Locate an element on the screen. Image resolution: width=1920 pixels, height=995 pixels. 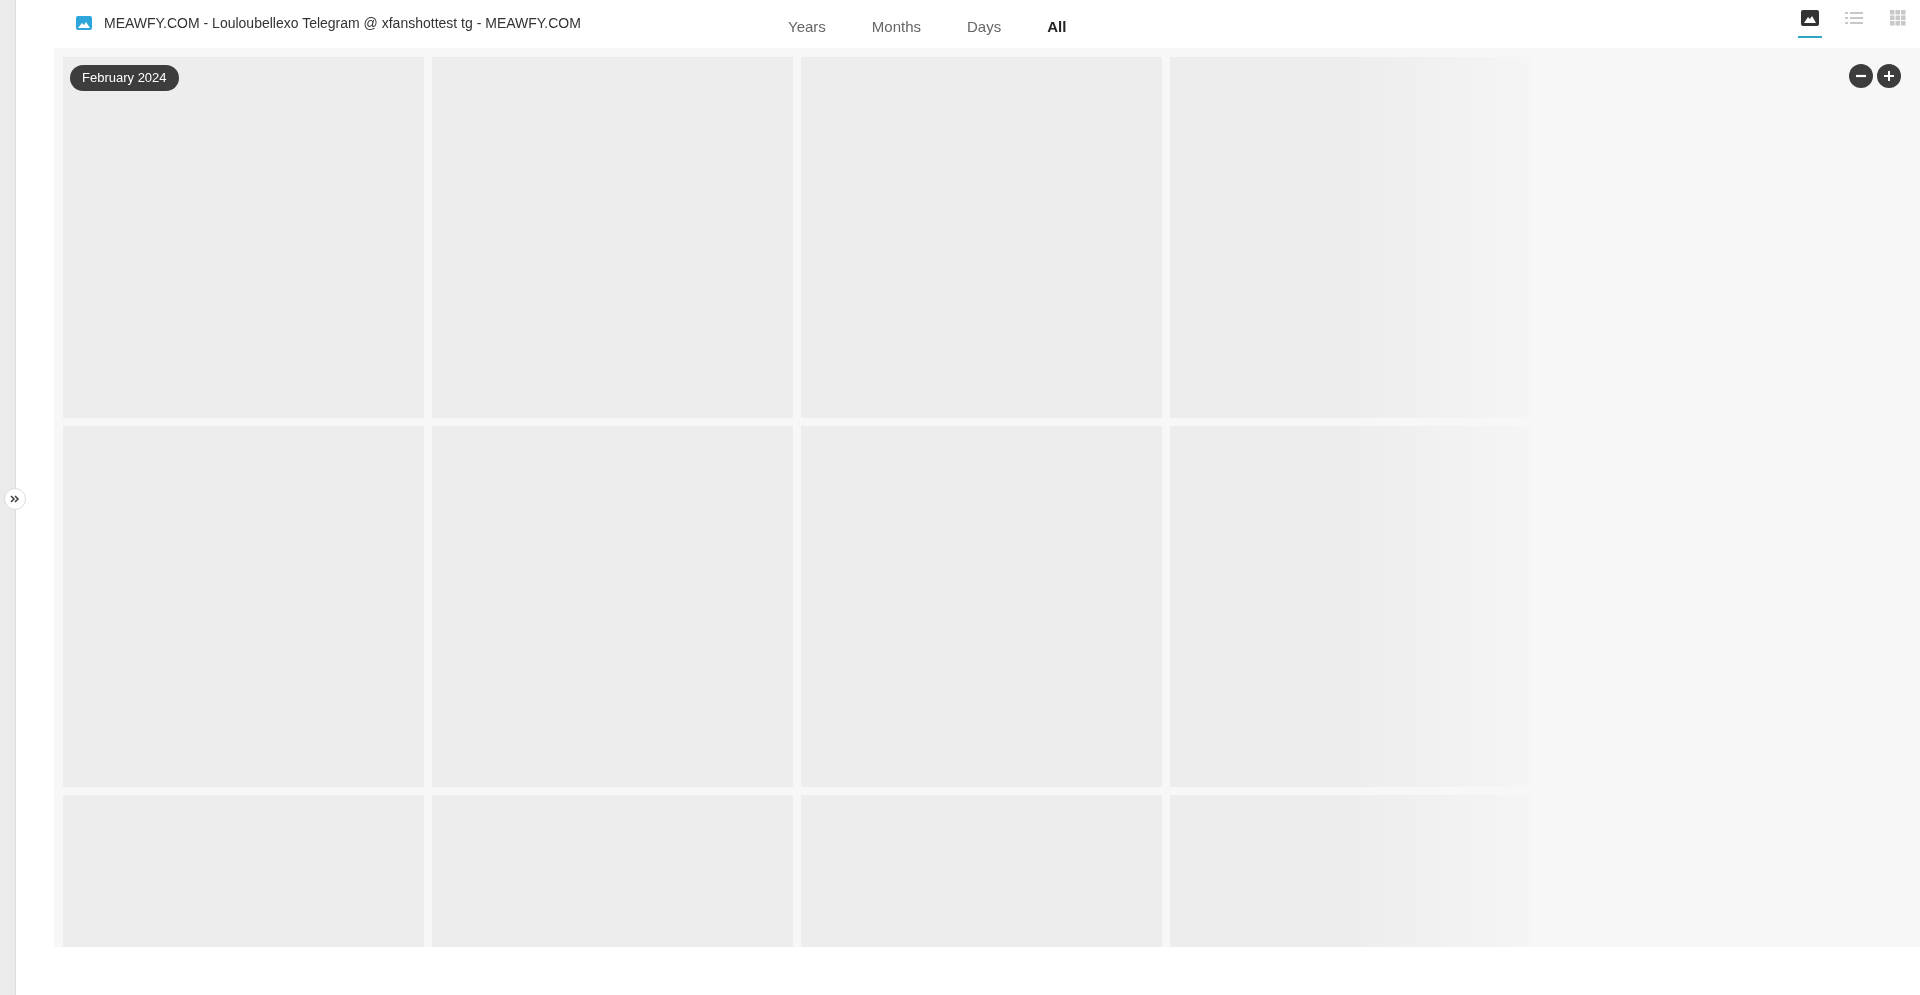
view-tab: Days is located at coordinates (984, 27).